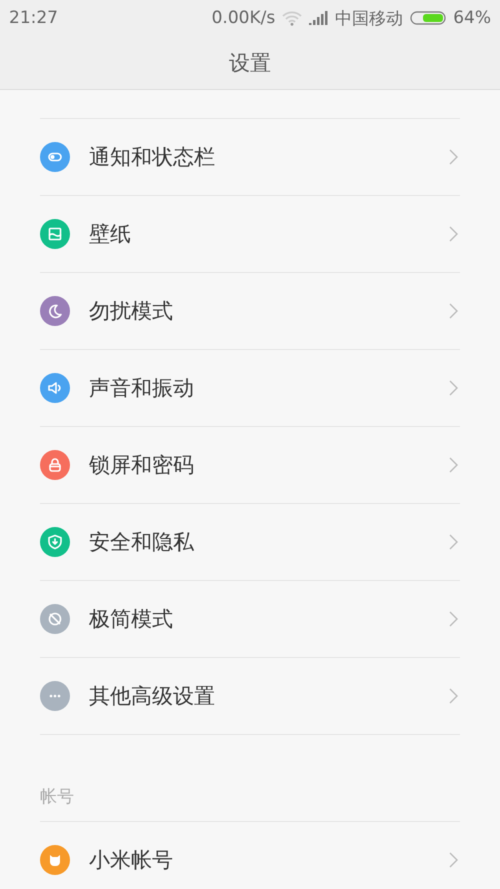 Image resolution: width=500 pixels, height=889 pixels. What do you see at coordinates (250, 855) in the screenshot?
I see `settings-row: 小米帐号` at bounding box center [250, 855].